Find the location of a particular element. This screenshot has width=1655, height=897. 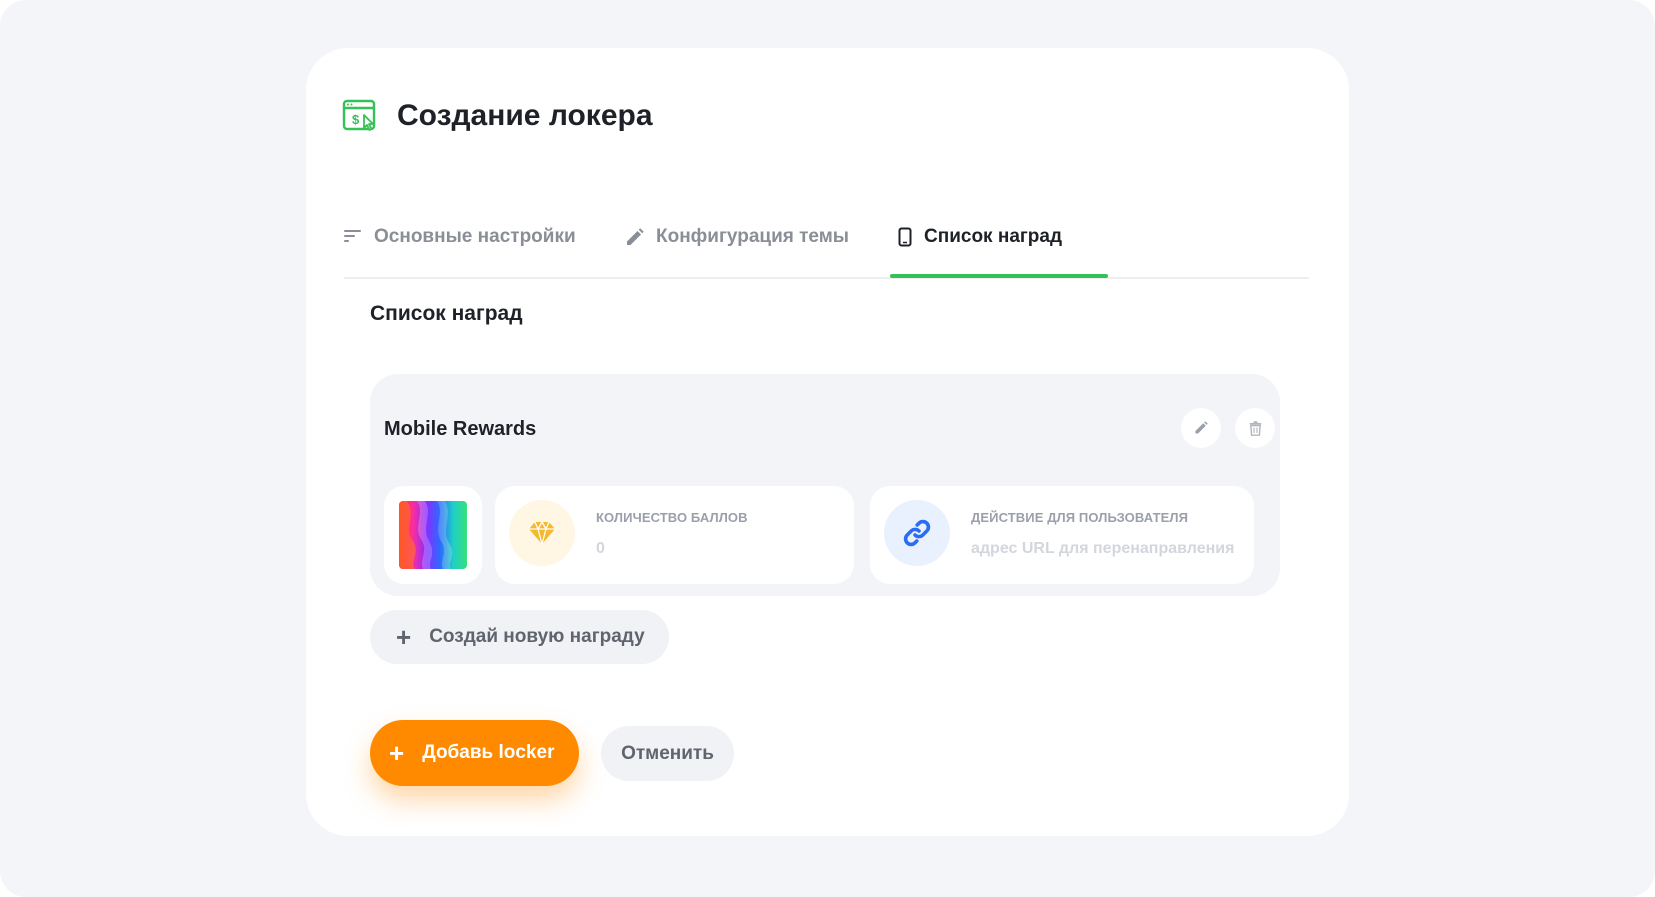

browser-dollar-icon: $ is located at coordinates (359, 115).